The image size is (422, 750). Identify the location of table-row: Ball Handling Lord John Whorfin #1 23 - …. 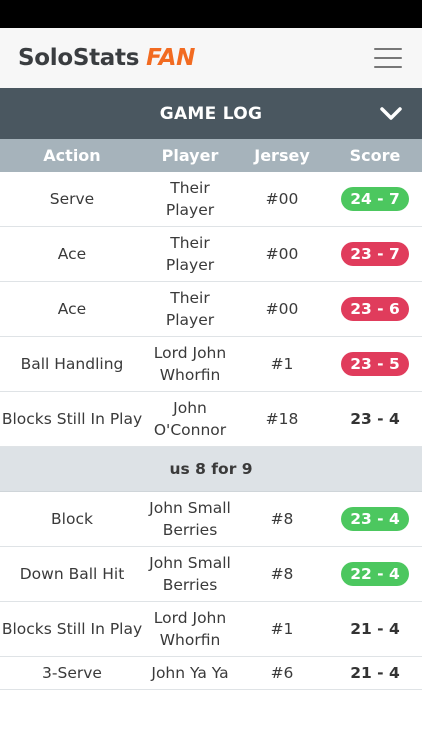
(211, 364).